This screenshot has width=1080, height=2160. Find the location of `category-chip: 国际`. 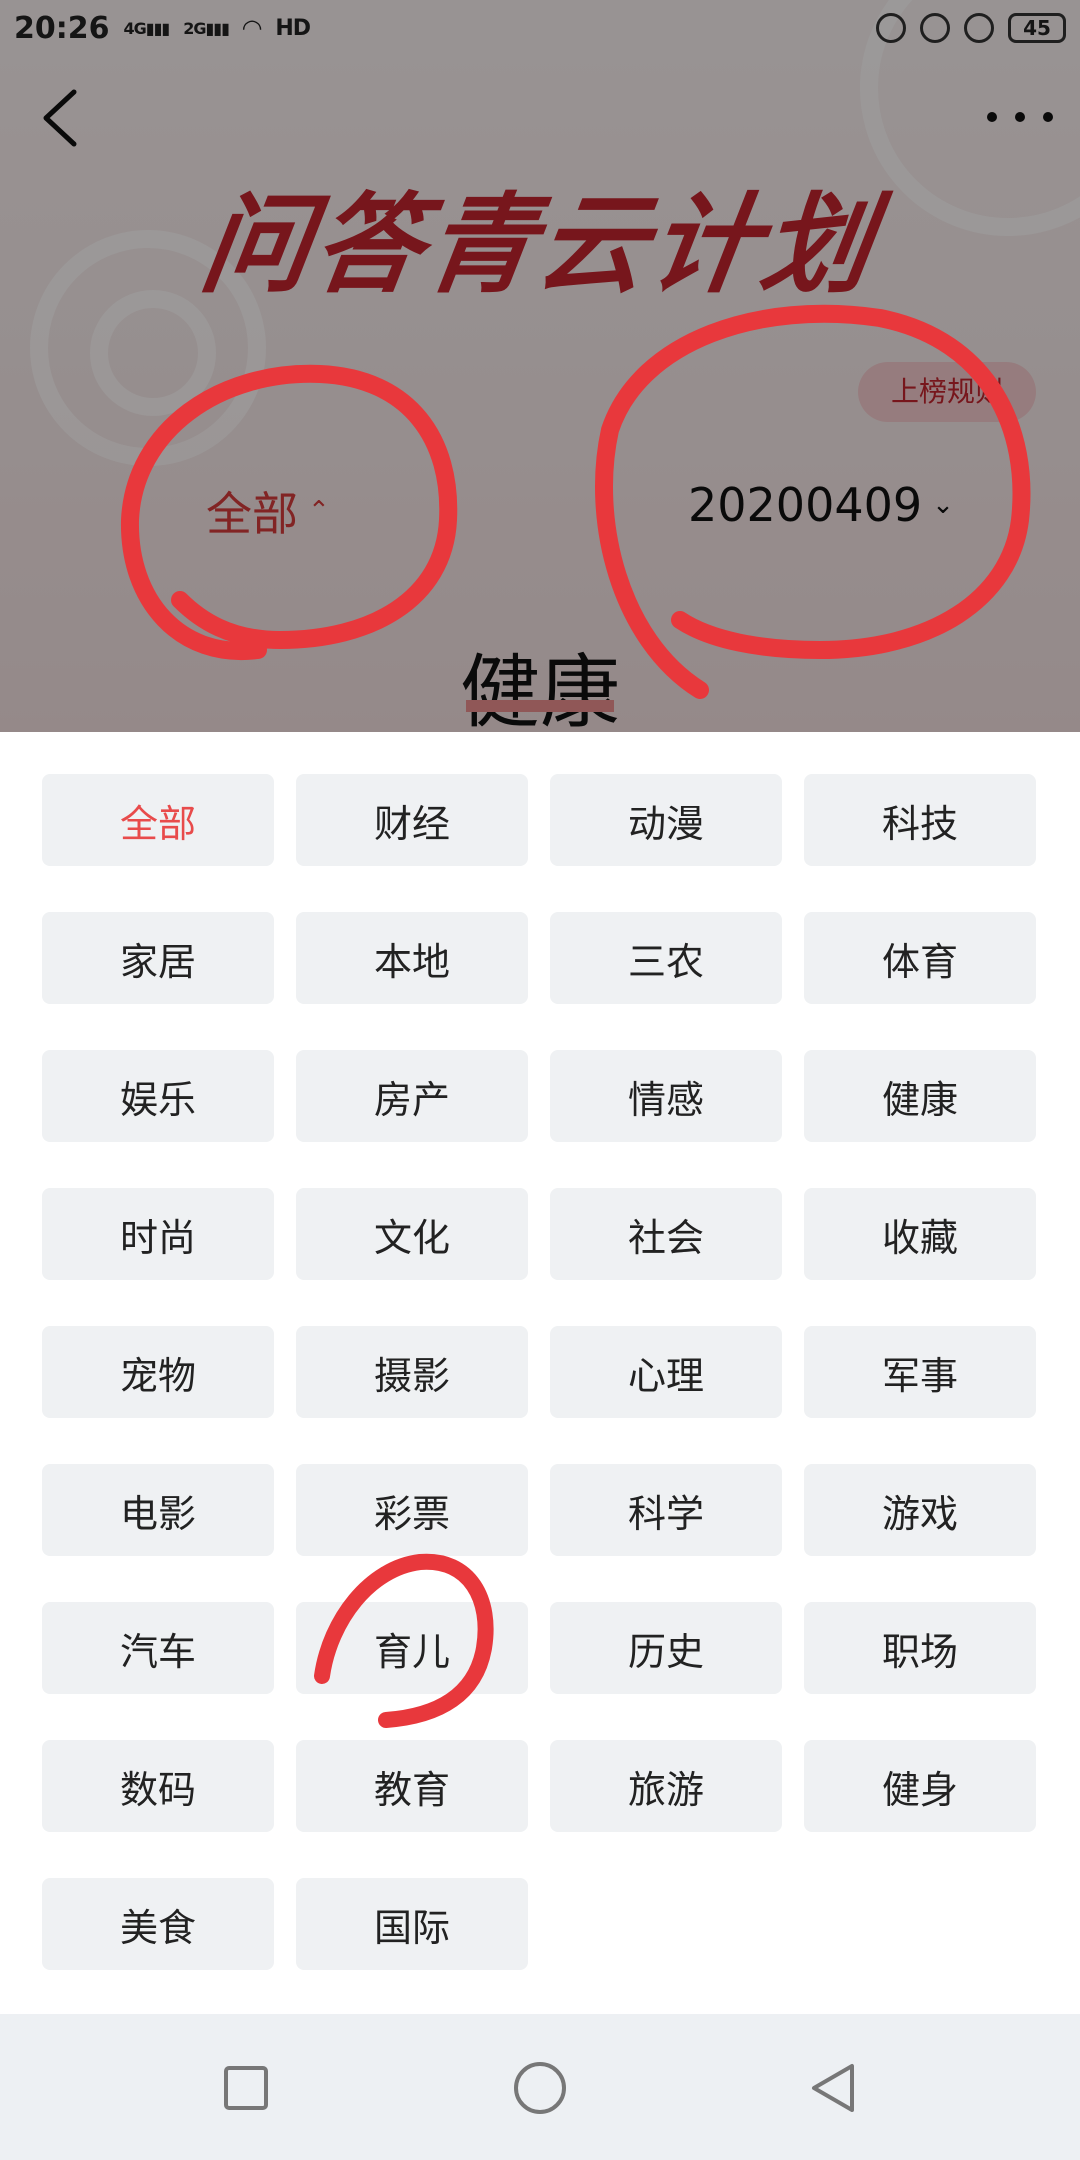

category-chip: 国际 is located at coordinates (412, 1924).